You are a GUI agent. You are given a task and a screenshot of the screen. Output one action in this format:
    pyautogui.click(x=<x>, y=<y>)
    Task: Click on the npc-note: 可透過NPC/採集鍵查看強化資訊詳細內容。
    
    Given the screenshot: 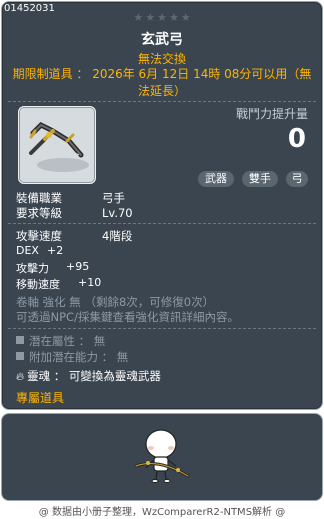 What is the action you would take?
    pyautogui.click(x=127, y=317)
    